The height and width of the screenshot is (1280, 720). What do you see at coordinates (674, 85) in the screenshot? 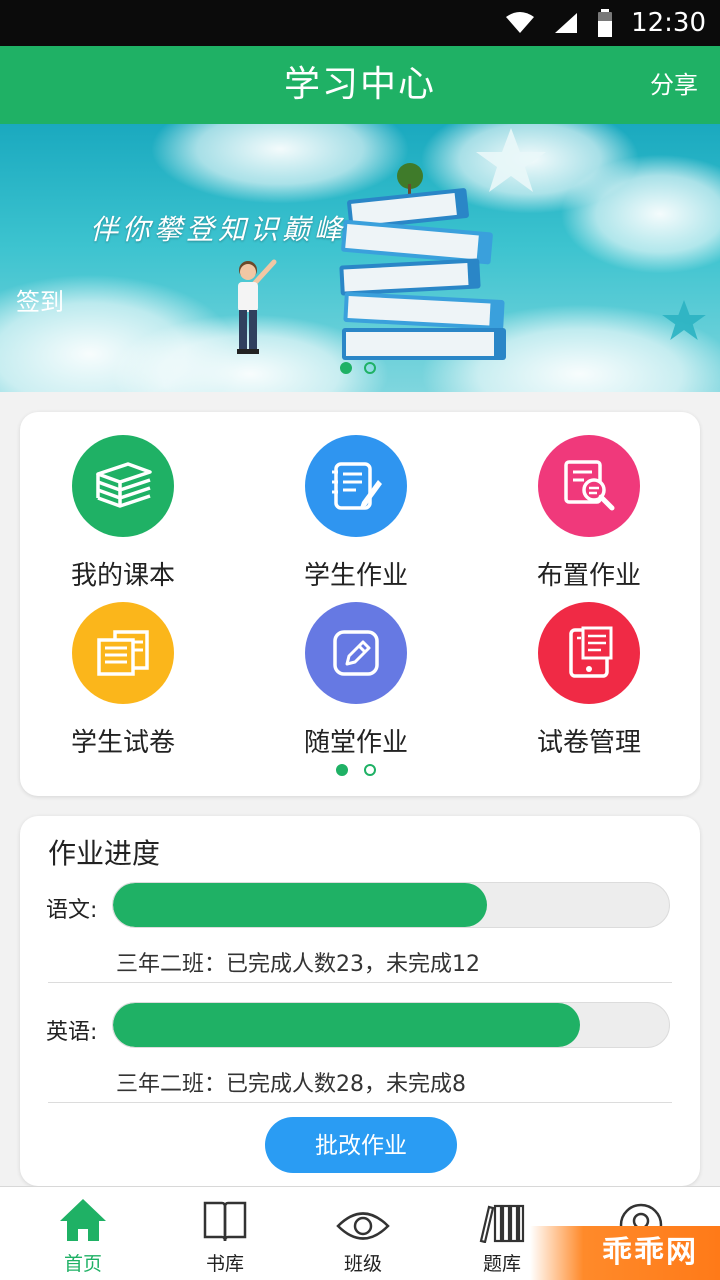
I see `share-button: 分享` at bounding box center [674, 85].